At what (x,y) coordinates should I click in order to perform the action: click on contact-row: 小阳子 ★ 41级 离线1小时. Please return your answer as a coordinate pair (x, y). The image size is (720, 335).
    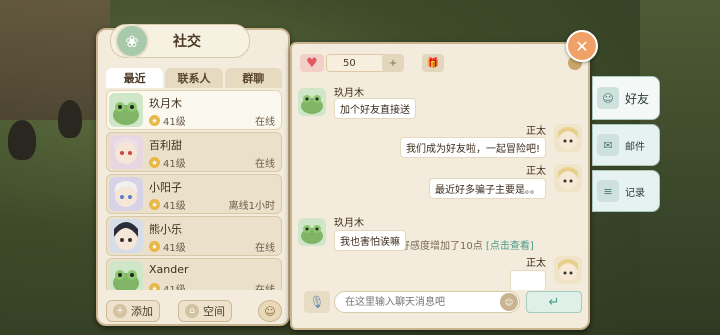
    Looking at the image, I should click on (194, 194).